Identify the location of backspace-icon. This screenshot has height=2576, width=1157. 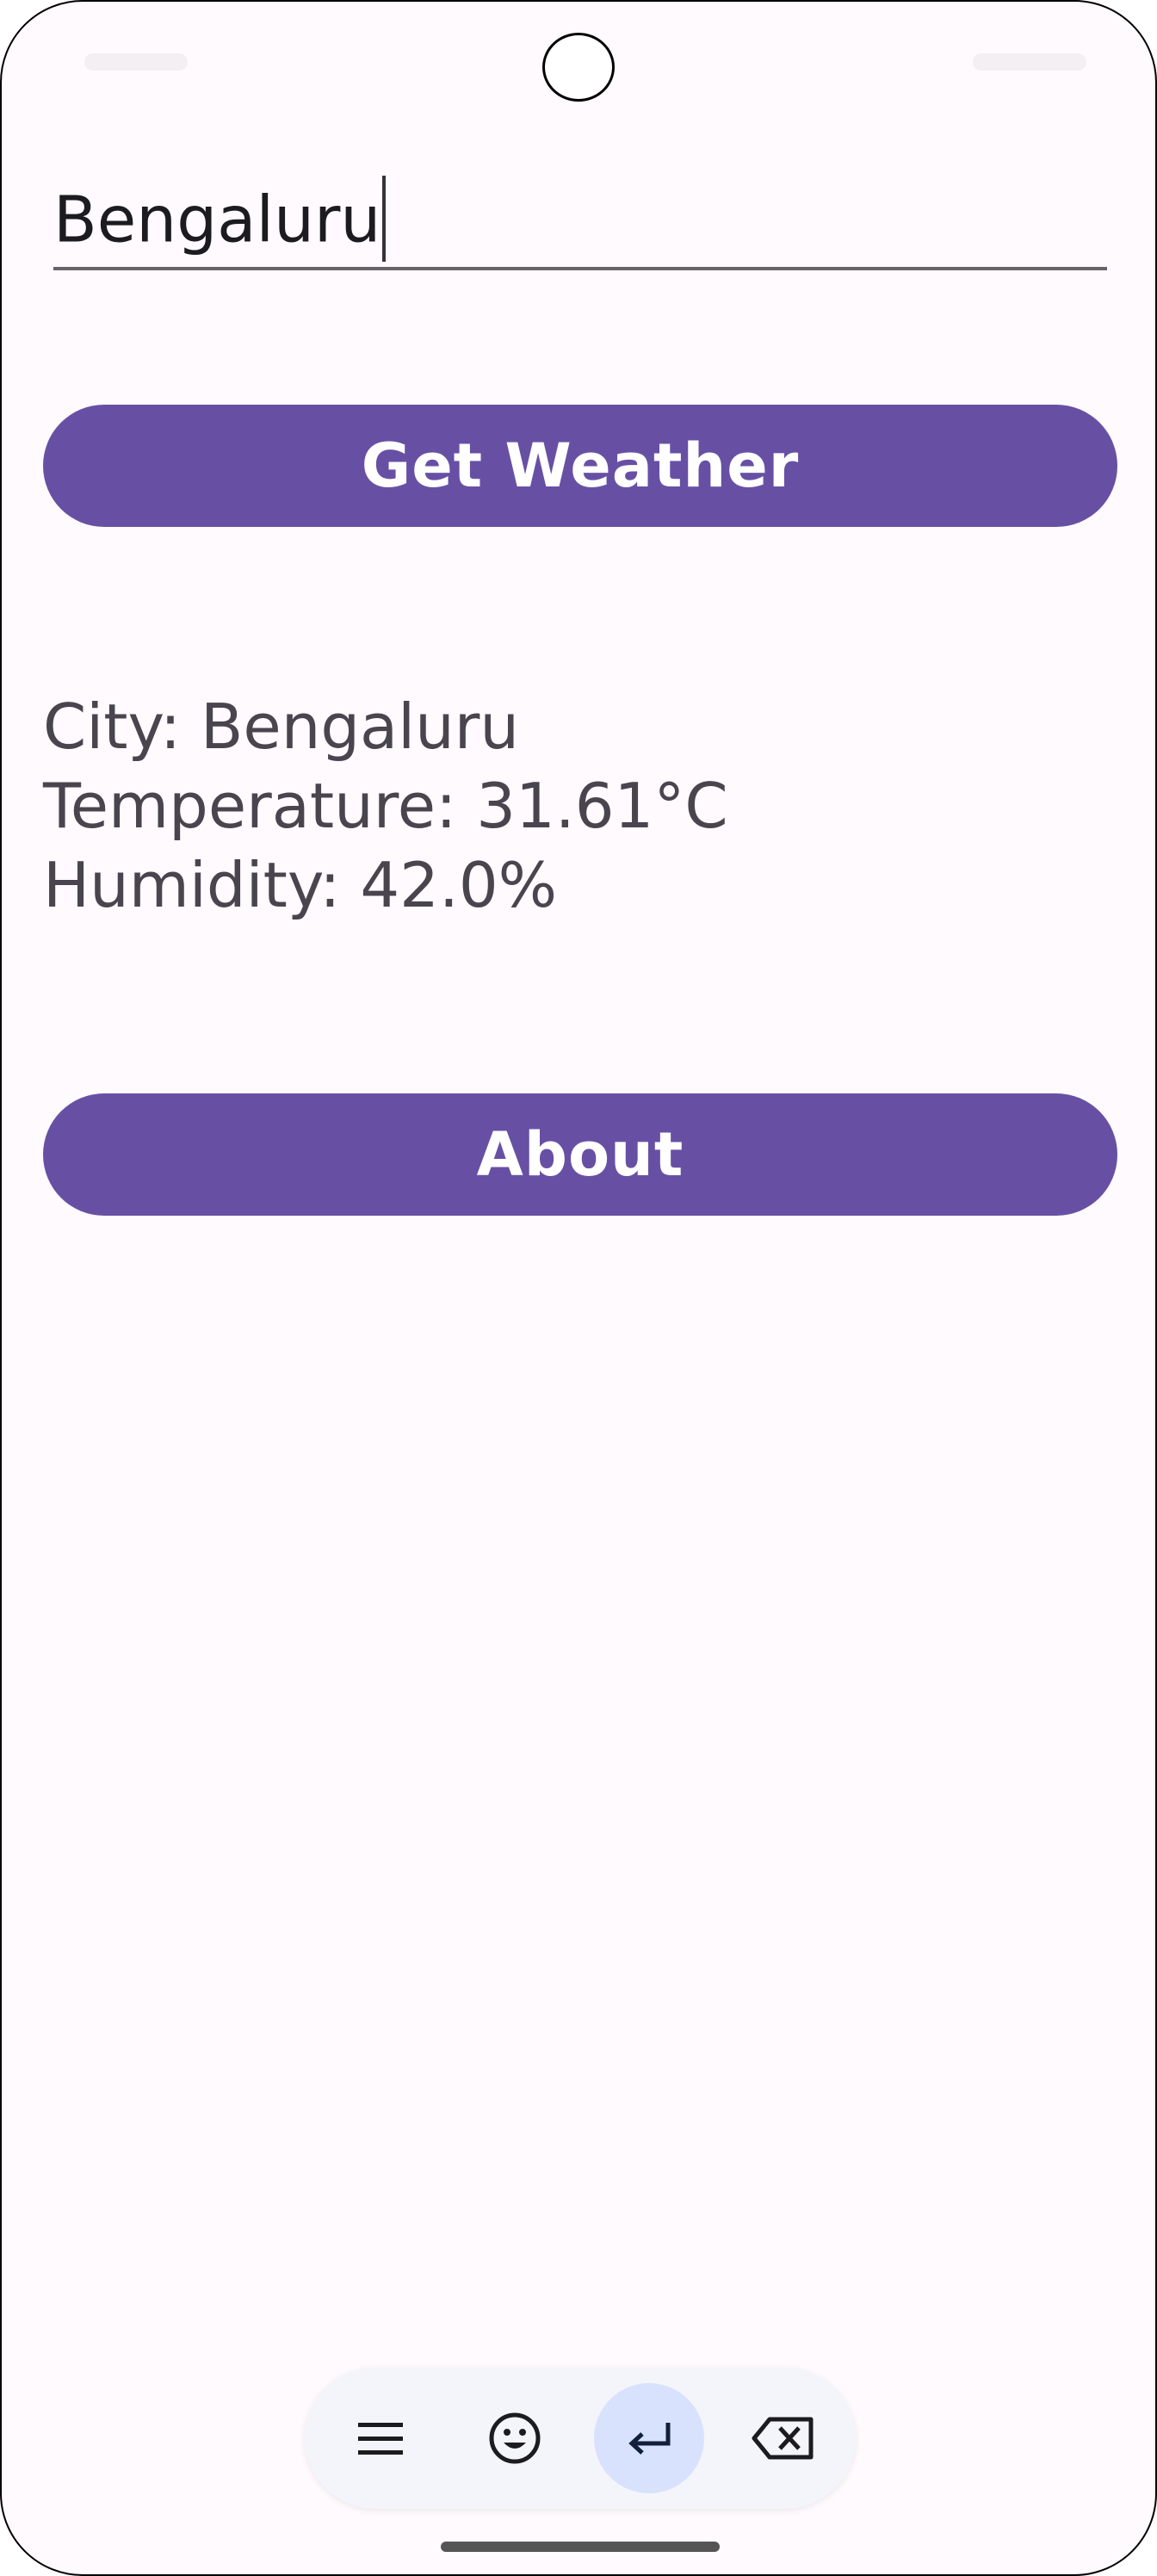
(783, 2438).